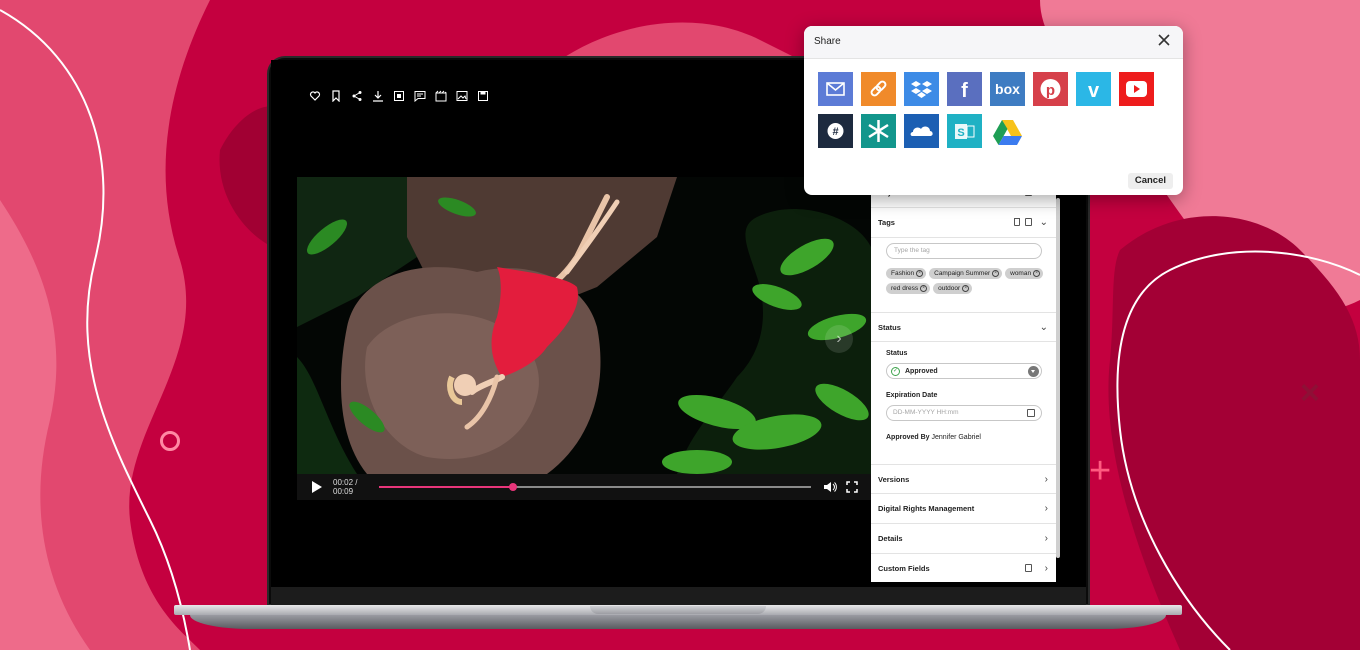 The height and width of the screenshot is (650, 1360). Describe the element at coordinates (839, 339) in the screenshot. I see `next-asset-button: ›` at that location.